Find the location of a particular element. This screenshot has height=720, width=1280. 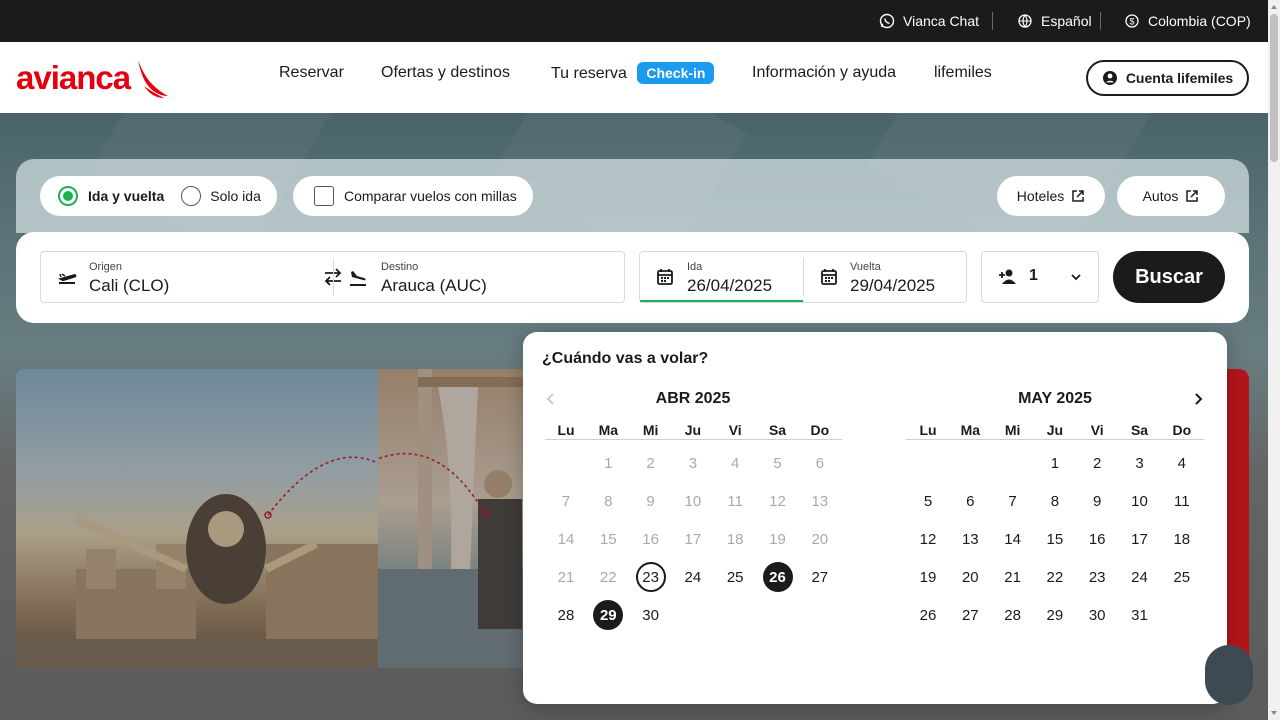

nav-informacion-ayuda: Información y ayuda is located at coordinates (824, 73).